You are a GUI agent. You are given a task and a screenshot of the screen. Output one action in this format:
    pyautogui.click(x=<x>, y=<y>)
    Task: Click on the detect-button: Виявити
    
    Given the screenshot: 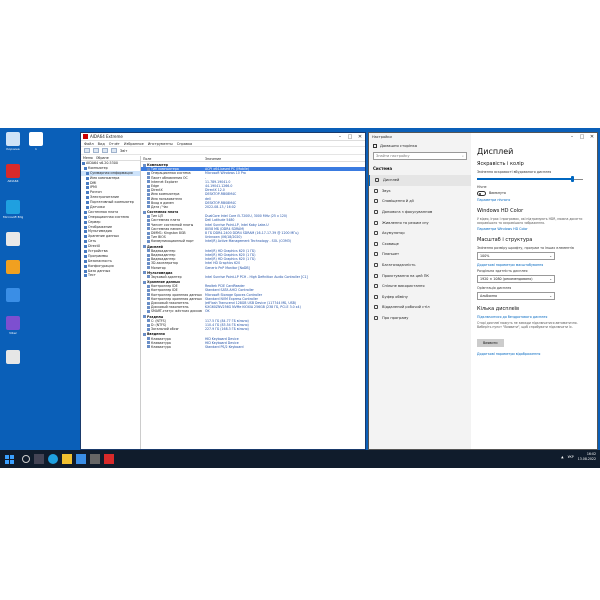 What is the action you would take?
    pyautogui.click(x=490, y=342)
    